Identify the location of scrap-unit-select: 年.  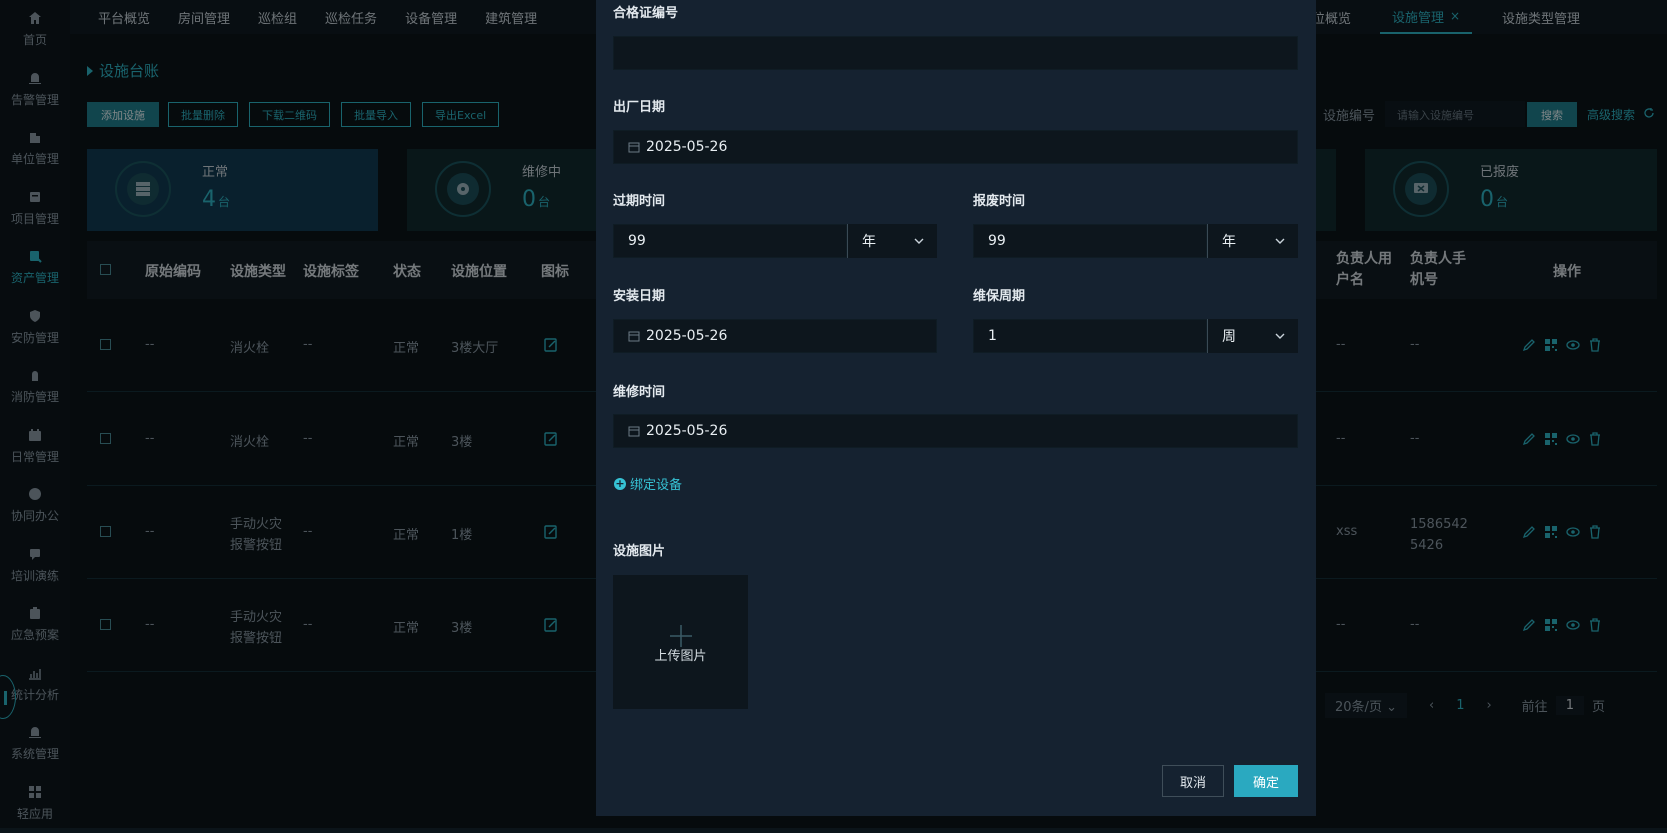
(1252, 241).